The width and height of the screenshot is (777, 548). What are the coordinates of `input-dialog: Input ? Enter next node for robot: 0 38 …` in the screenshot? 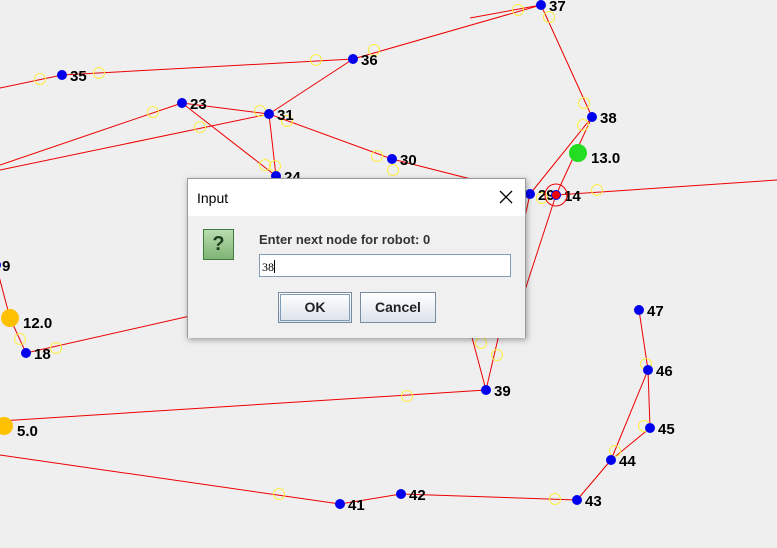 It's located at (356, 258).